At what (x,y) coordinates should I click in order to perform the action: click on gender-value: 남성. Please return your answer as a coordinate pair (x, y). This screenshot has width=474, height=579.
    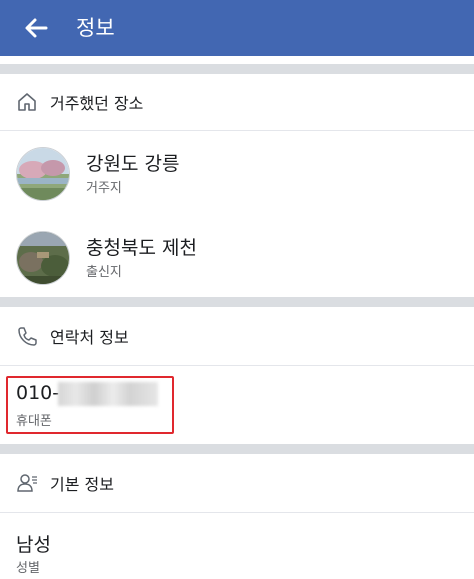
    Looking at the image, I should click on (33, 545).